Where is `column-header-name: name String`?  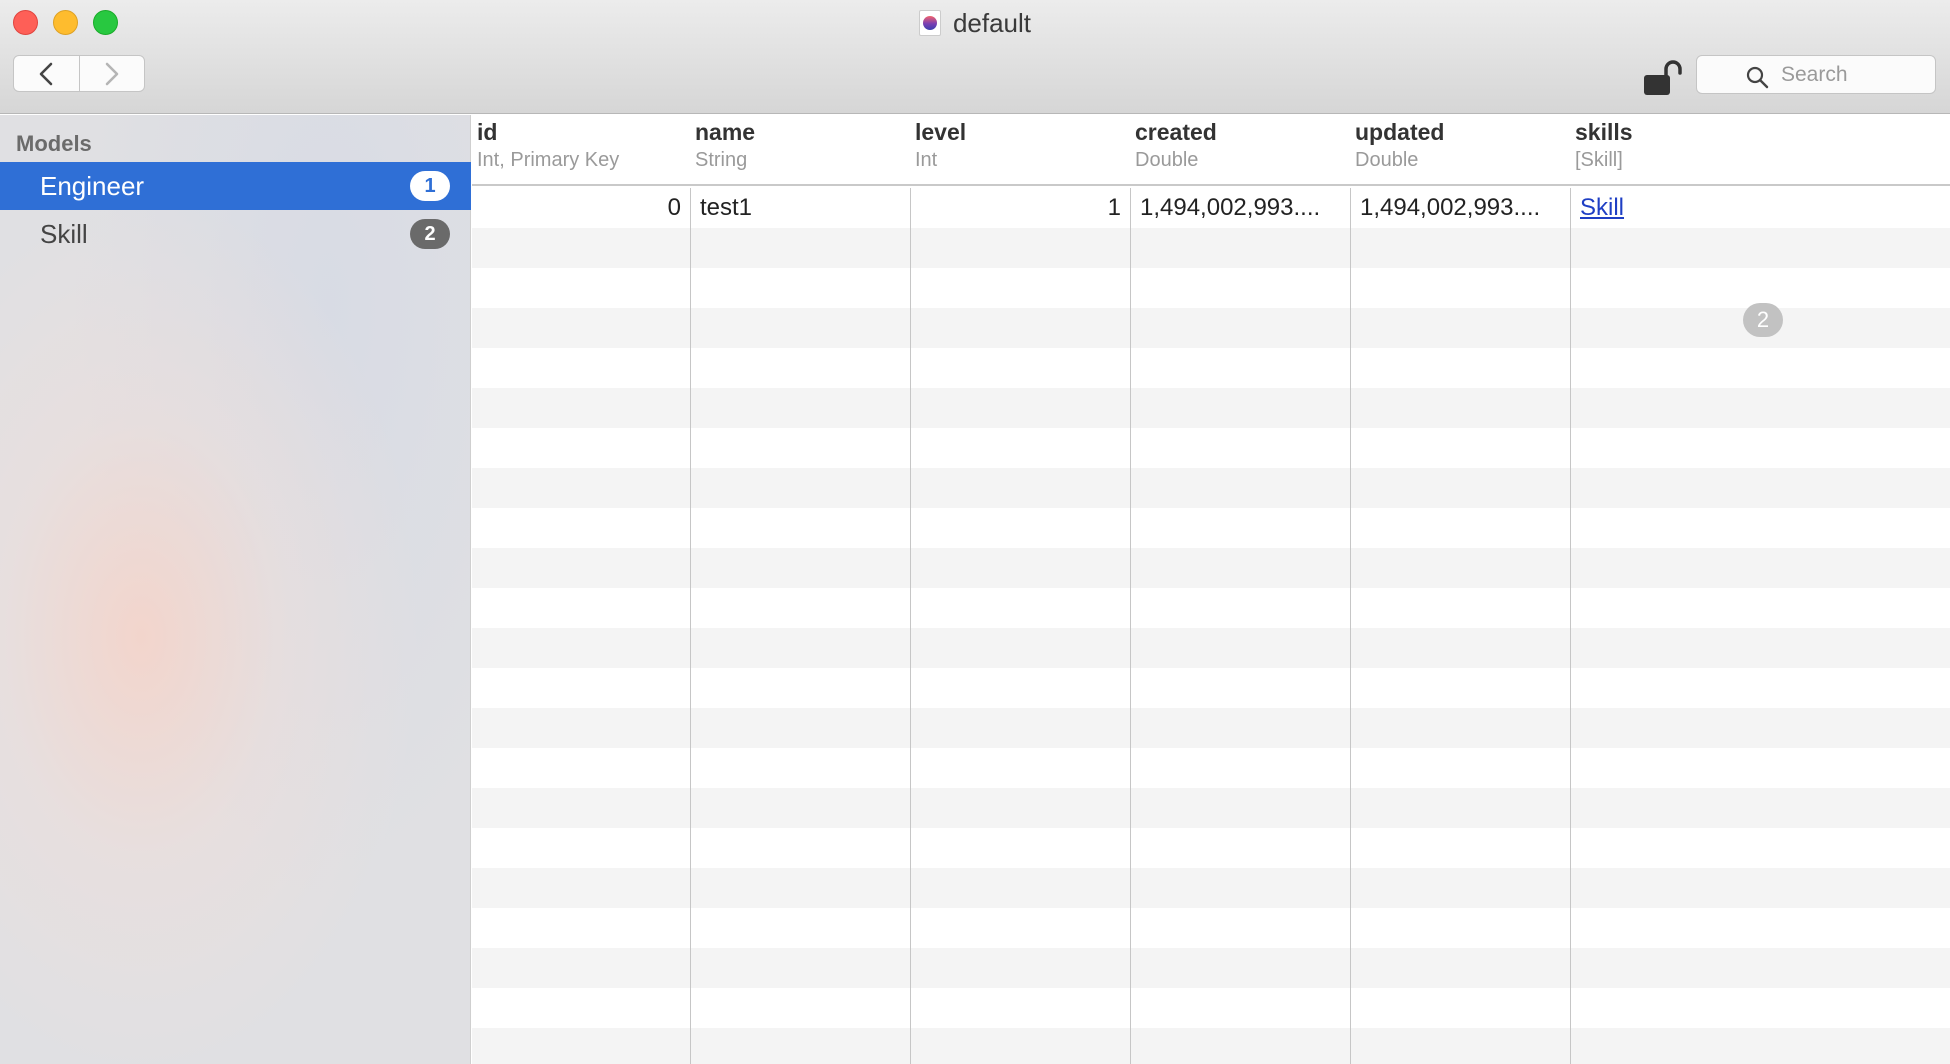
column-header-name: name String is located at coordinates (800, 150).